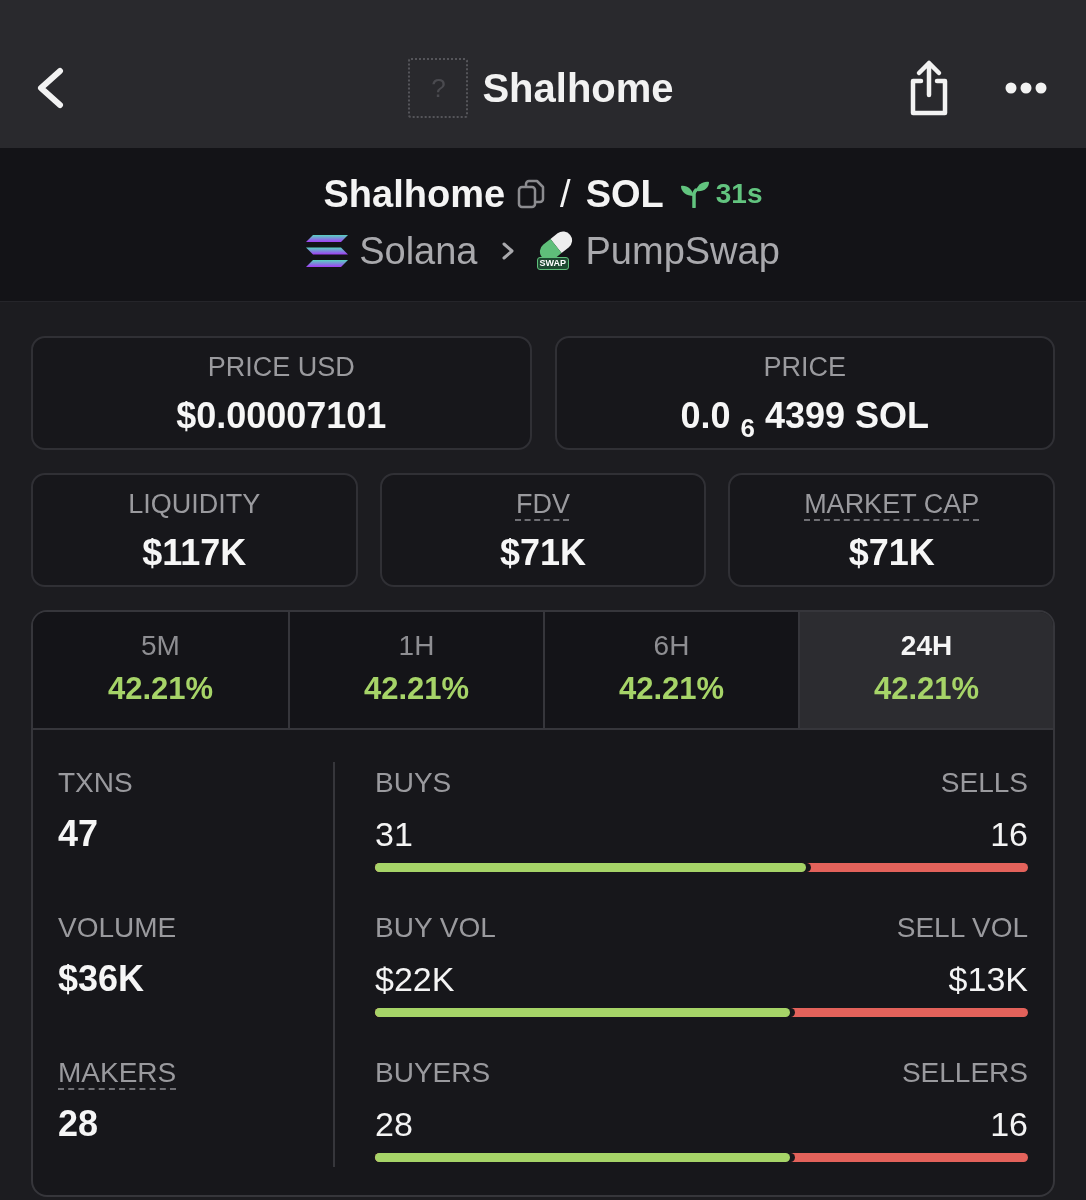 This screenshot has height=1200, width=1086. Describe the element at coordinates (531, 194) in the screenshot. I see `copy-icon` at that location.